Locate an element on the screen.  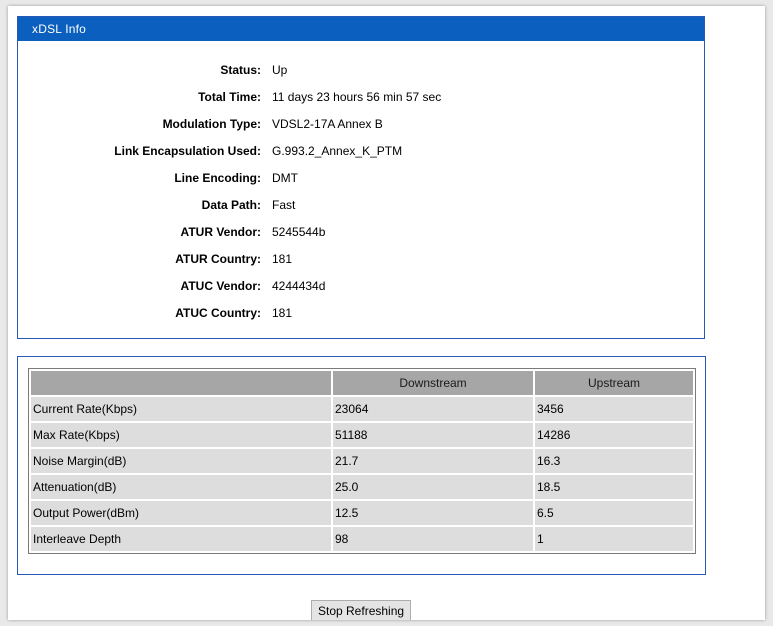
info-label: ATUR Country: is located at coordinates (218, 259).